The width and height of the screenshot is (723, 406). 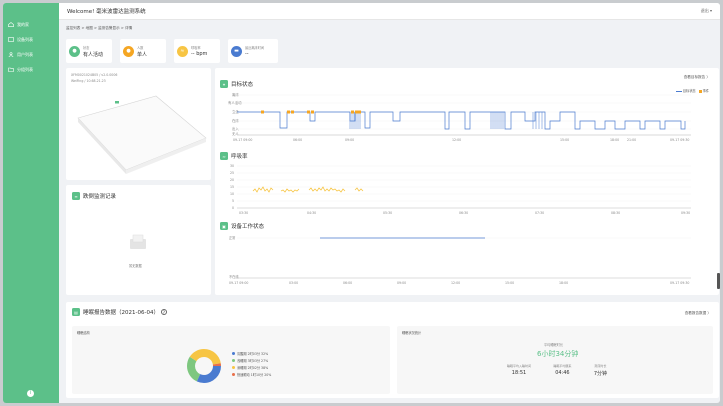 I want to click on y-label: 15, so click(x=232, y=187).